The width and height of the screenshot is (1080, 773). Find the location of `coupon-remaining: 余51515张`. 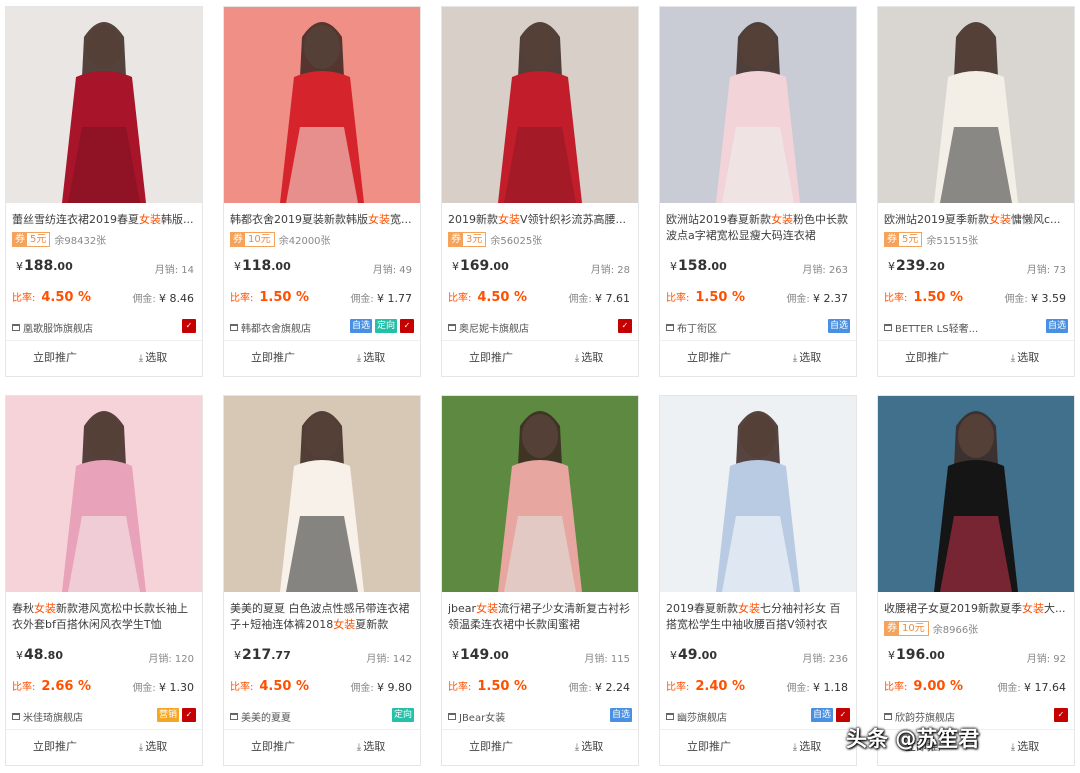

coupon-remaining: 余51515张 is located at coordinates (952, 241).